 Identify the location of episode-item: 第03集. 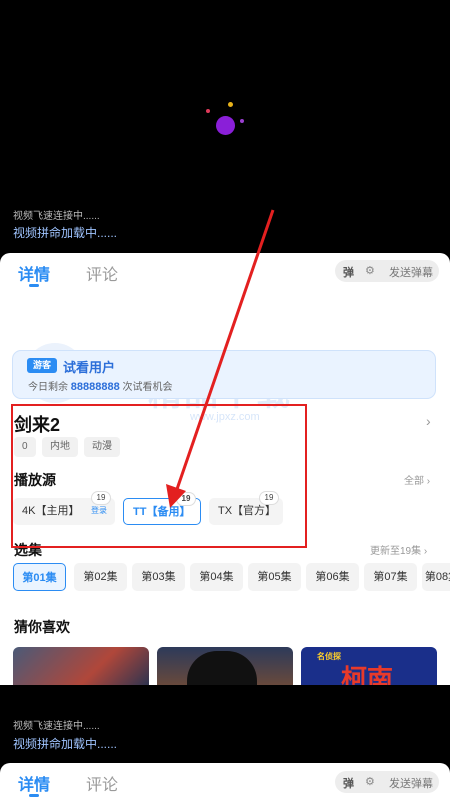
(158, 577).